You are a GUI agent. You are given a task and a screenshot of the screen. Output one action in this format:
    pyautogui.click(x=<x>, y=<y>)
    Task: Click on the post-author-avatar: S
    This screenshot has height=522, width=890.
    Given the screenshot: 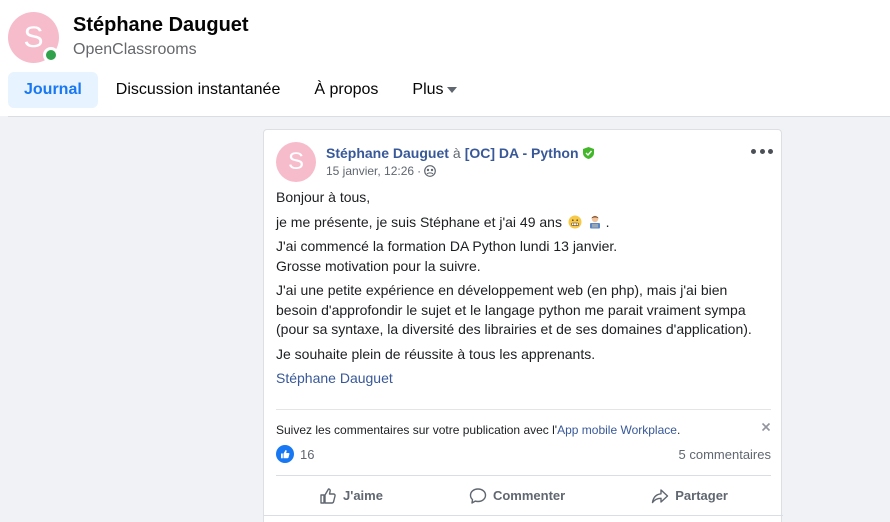 What is the action you would take?
    pyautogui.click(x=296, y=162)
    